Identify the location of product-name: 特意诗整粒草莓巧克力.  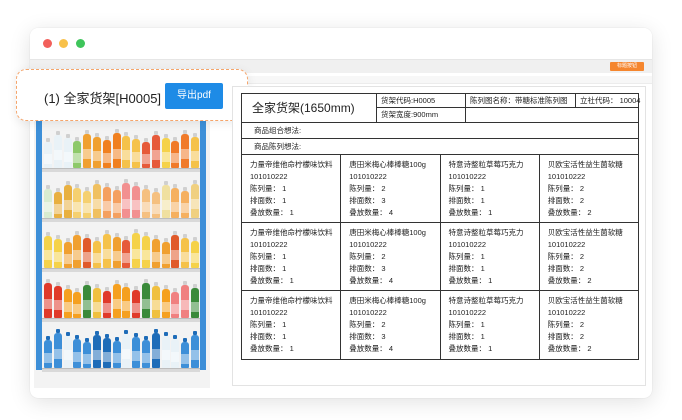
(486, 232).